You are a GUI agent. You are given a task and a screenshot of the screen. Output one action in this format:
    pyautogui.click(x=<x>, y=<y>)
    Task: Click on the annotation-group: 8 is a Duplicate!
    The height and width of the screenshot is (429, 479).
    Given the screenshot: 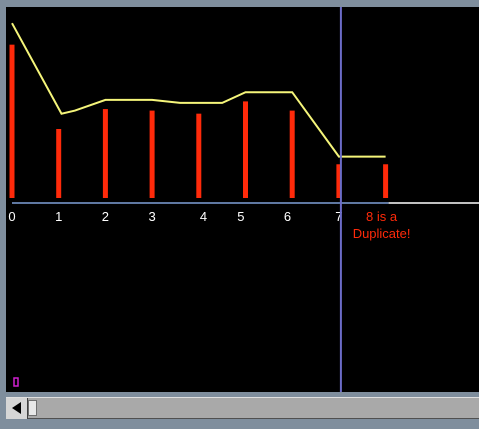 What is the action you would take?
    pyautogui.click(x=382, y=225)
    